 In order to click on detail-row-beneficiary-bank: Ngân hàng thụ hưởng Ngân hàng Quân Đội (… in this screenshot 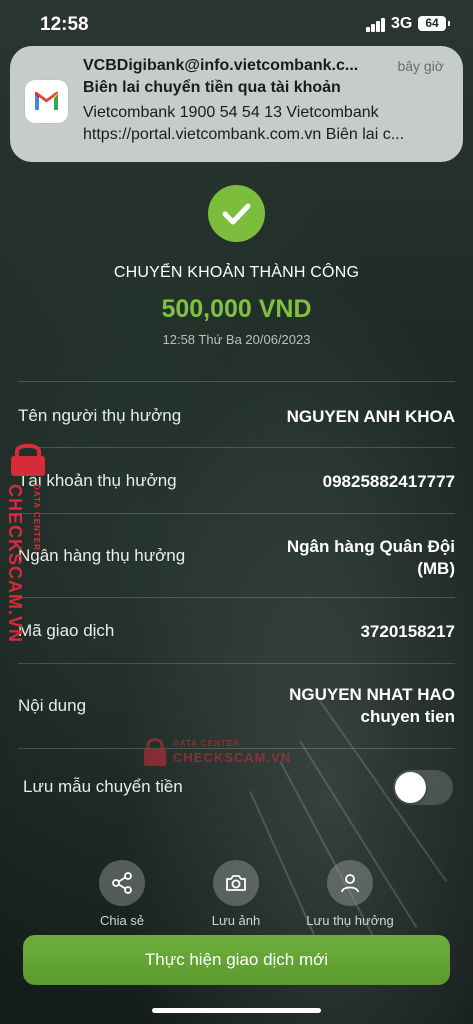, I will do `click(236, 555)`.